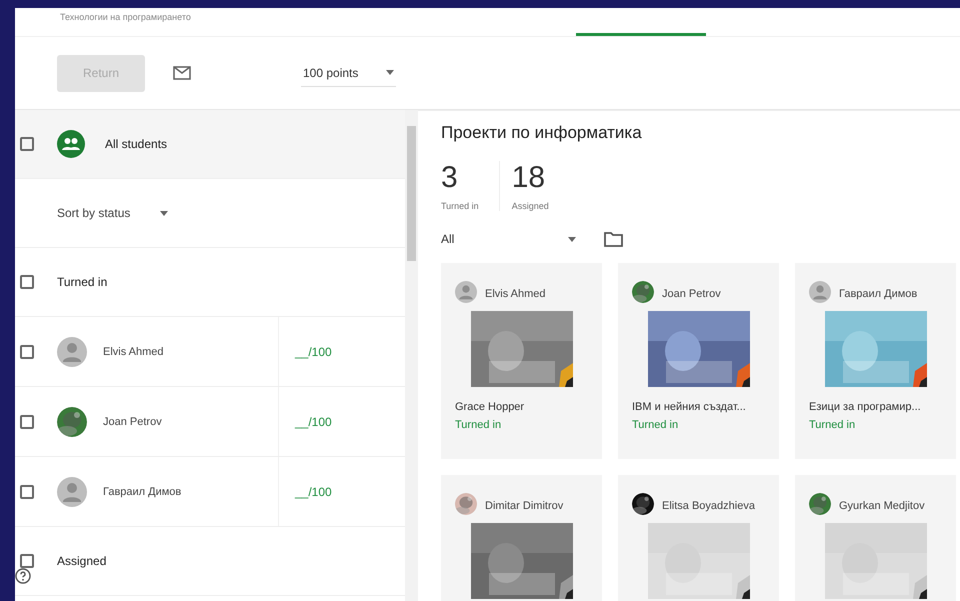 This screenshot has width=960, height=601. I want to click on stat-count: 18, so click(529, 178).